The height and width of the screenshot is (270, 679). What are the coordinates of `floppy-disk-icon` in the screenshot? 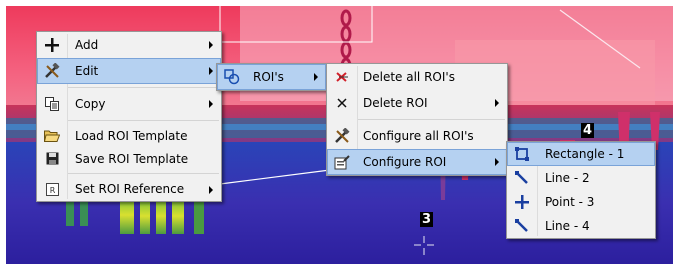 It's located at (52, 159).